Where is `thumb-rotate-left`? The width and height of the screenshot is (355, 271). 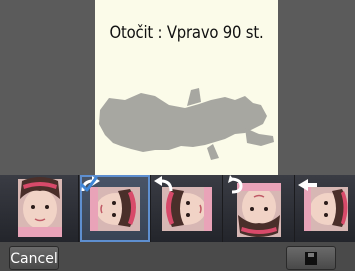
thumb-rotate-left is located at coordinates (187, 208).